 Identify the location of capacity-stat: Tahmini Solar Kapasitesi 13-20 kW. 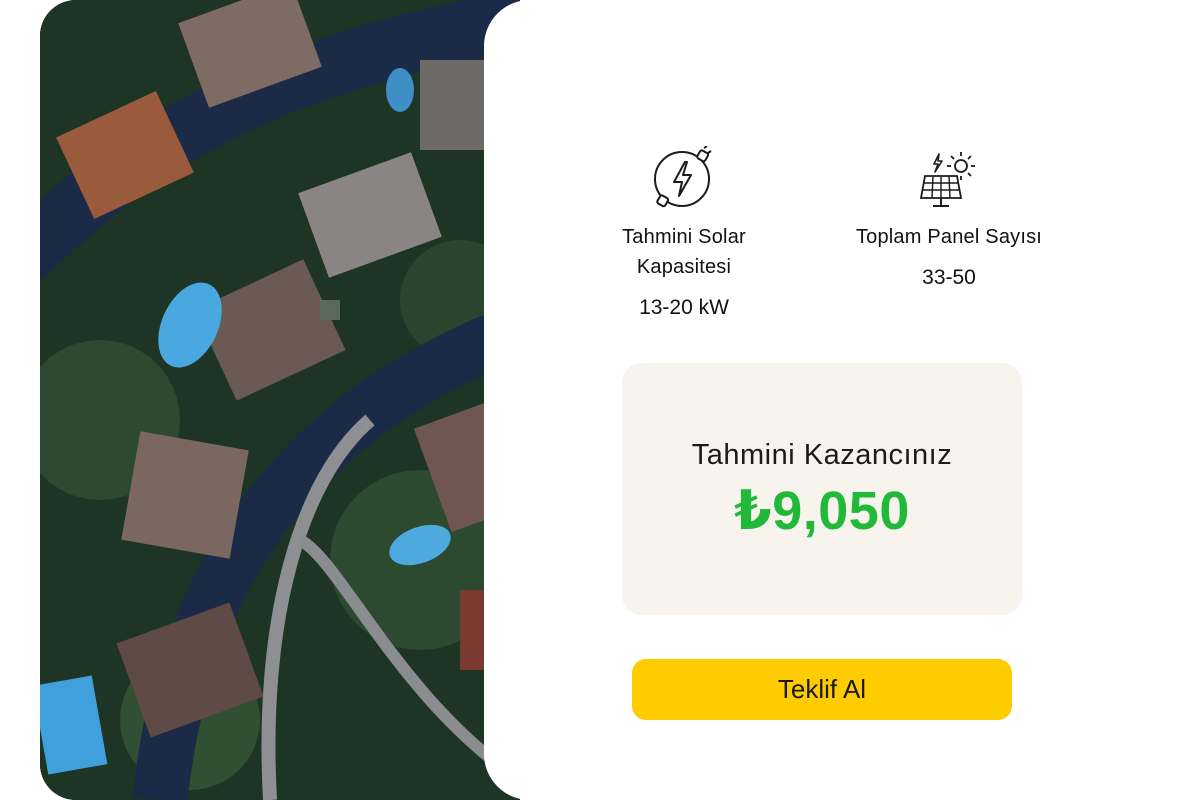
(684, 234).